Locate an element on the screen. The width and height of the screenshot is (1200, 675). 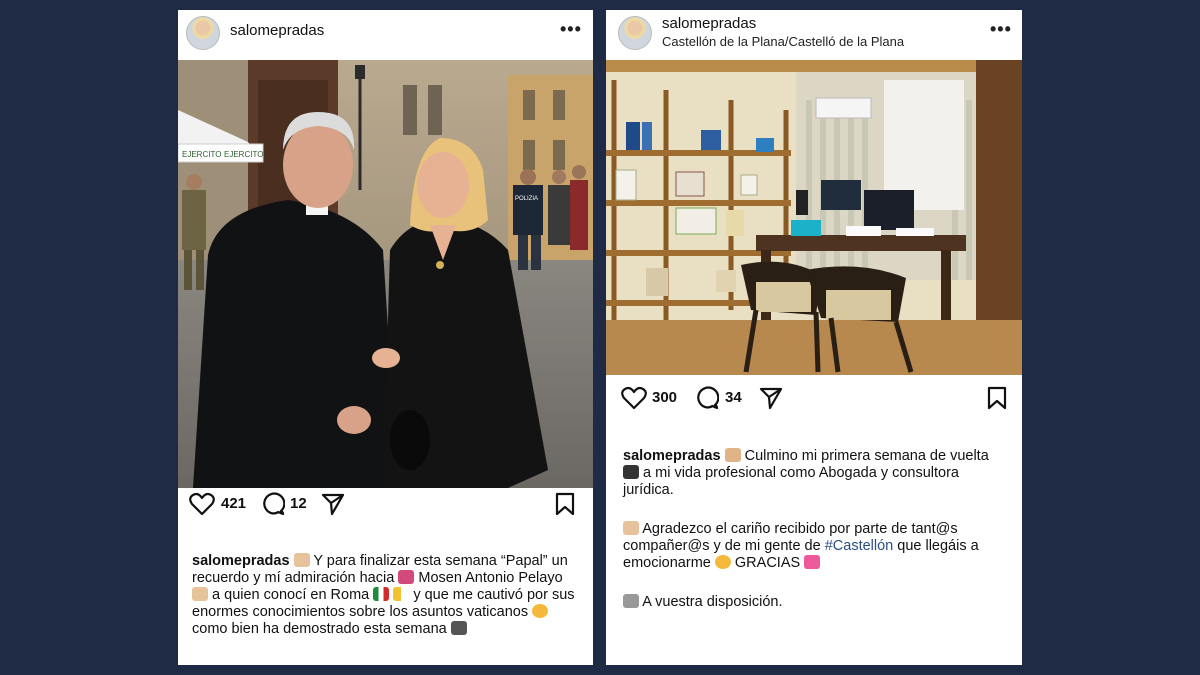
on-arrow-icon is located at coordinates (631, 472).